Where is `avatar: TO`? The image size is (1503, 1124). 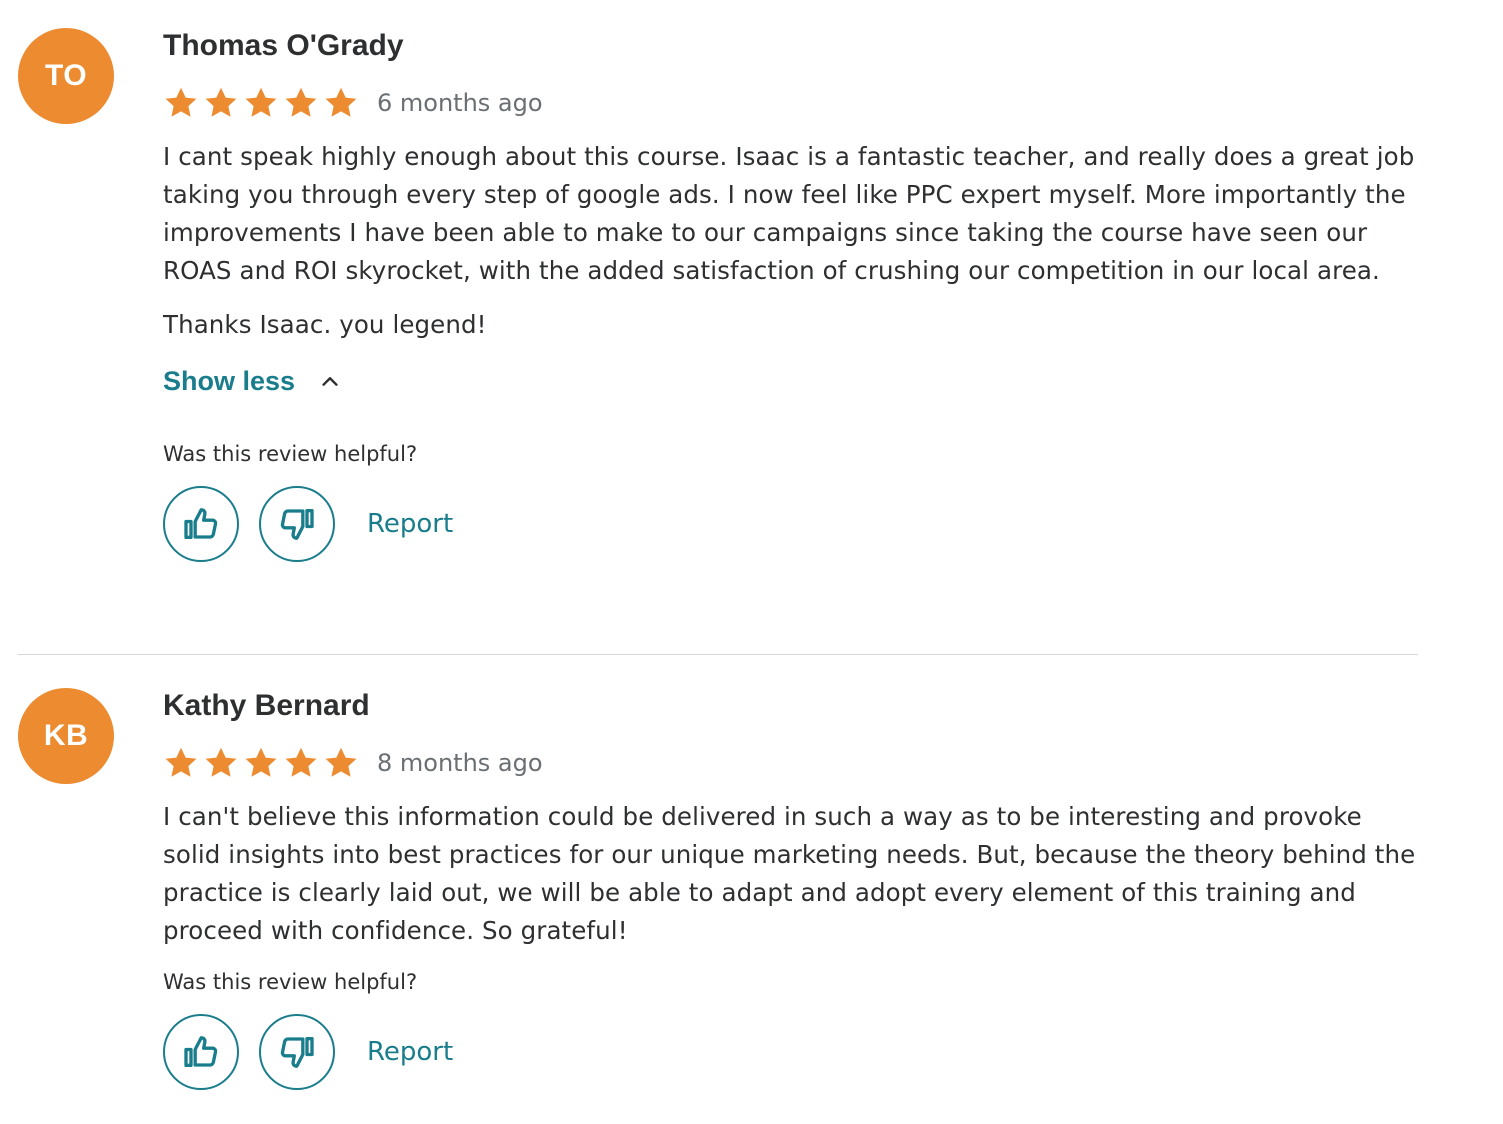 avatar: TO is located at coordinates (66, 76).